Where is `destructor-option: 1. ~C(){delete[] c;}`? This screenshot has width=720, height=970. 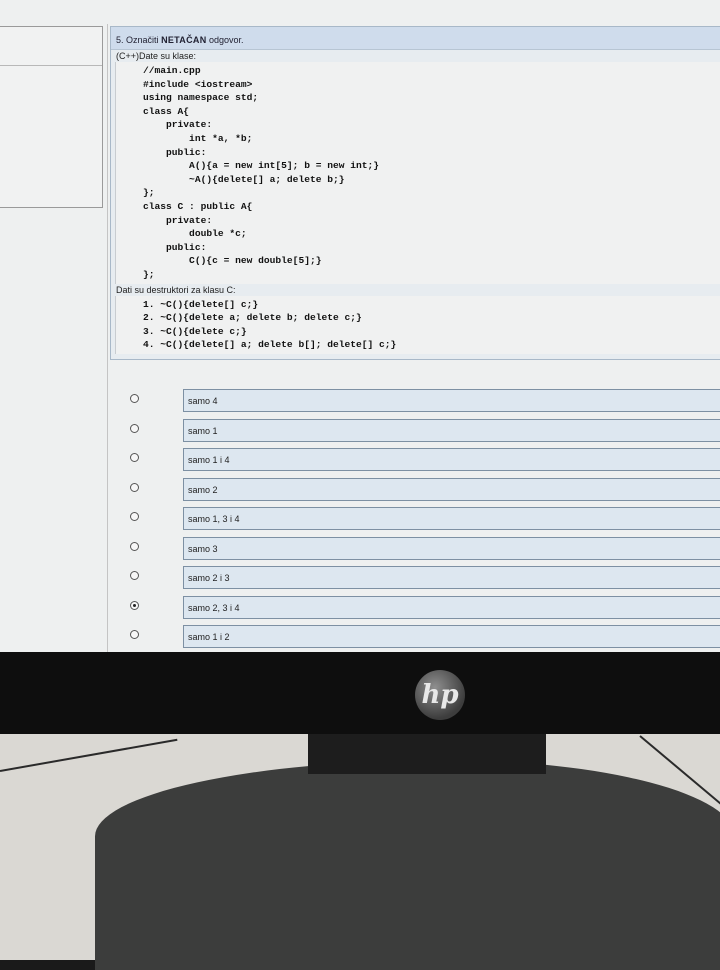
destructor-option: 1. ~C(){delete[] c;} is located at coordinates (201, 304).